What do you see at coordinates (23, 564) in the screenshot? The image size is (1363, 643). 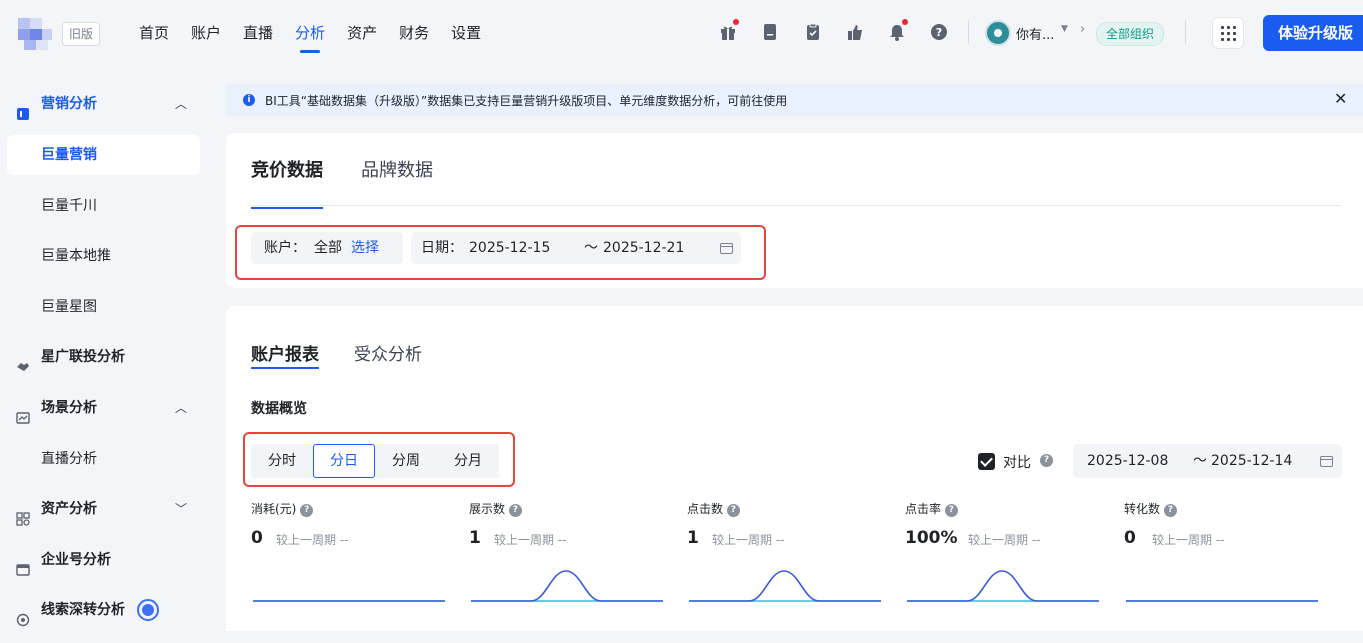 I see `enterprise-icon` at bounding box center [23, 564].